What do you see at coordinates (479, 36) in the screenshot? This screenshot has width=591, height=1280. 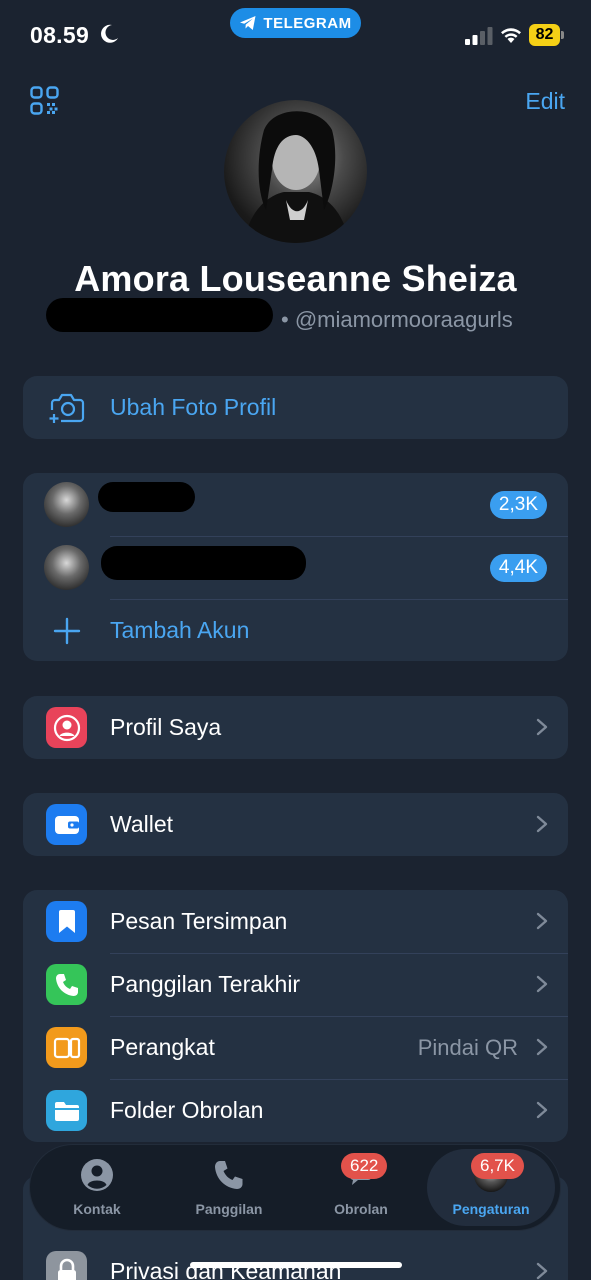 I see `signal-icon` at bounding box center [479, 36].